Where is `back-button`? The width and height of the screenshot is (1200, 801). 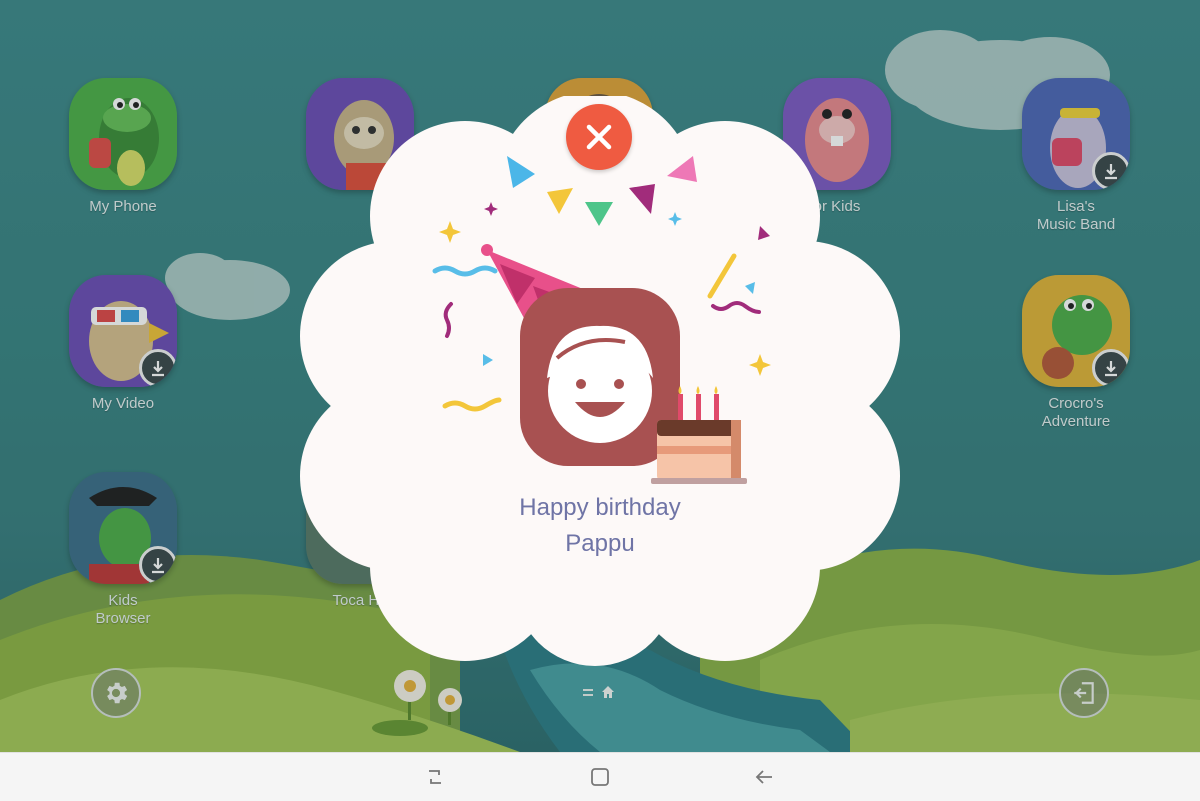 back-button is located at coordinates (764, 777).